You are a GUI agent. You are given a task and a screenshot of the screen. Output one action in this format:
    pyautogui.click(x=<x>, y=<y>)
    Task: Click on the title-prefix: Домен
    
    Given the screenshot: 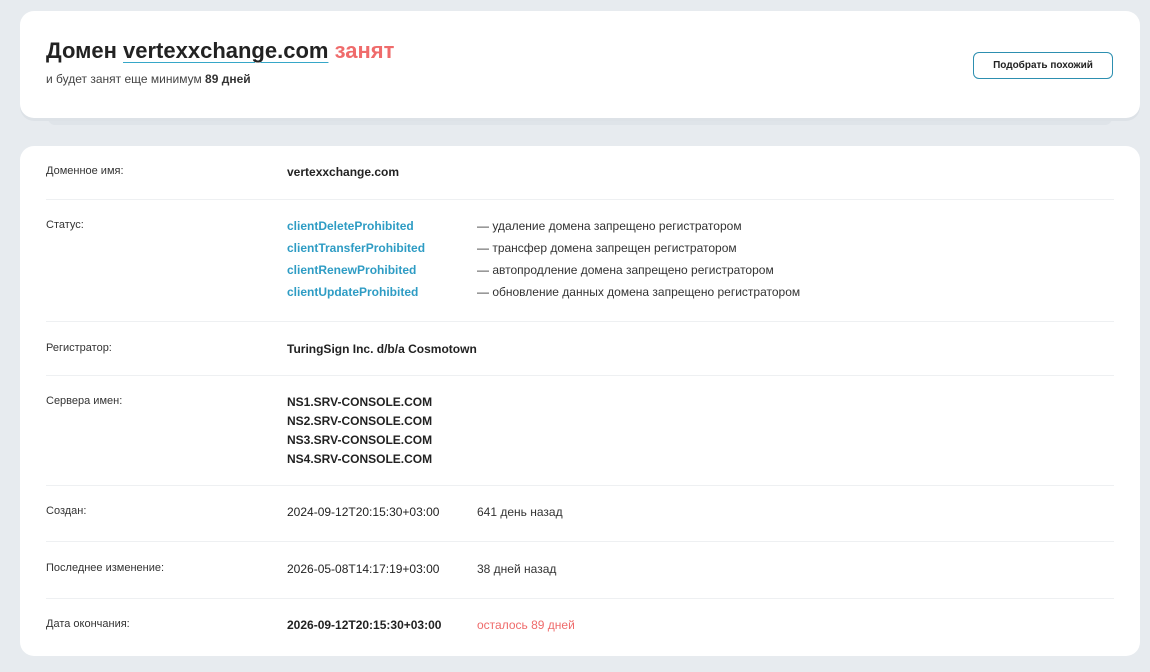 What is the action you would take?
    pyautogui.click(x=81, y=50)
    